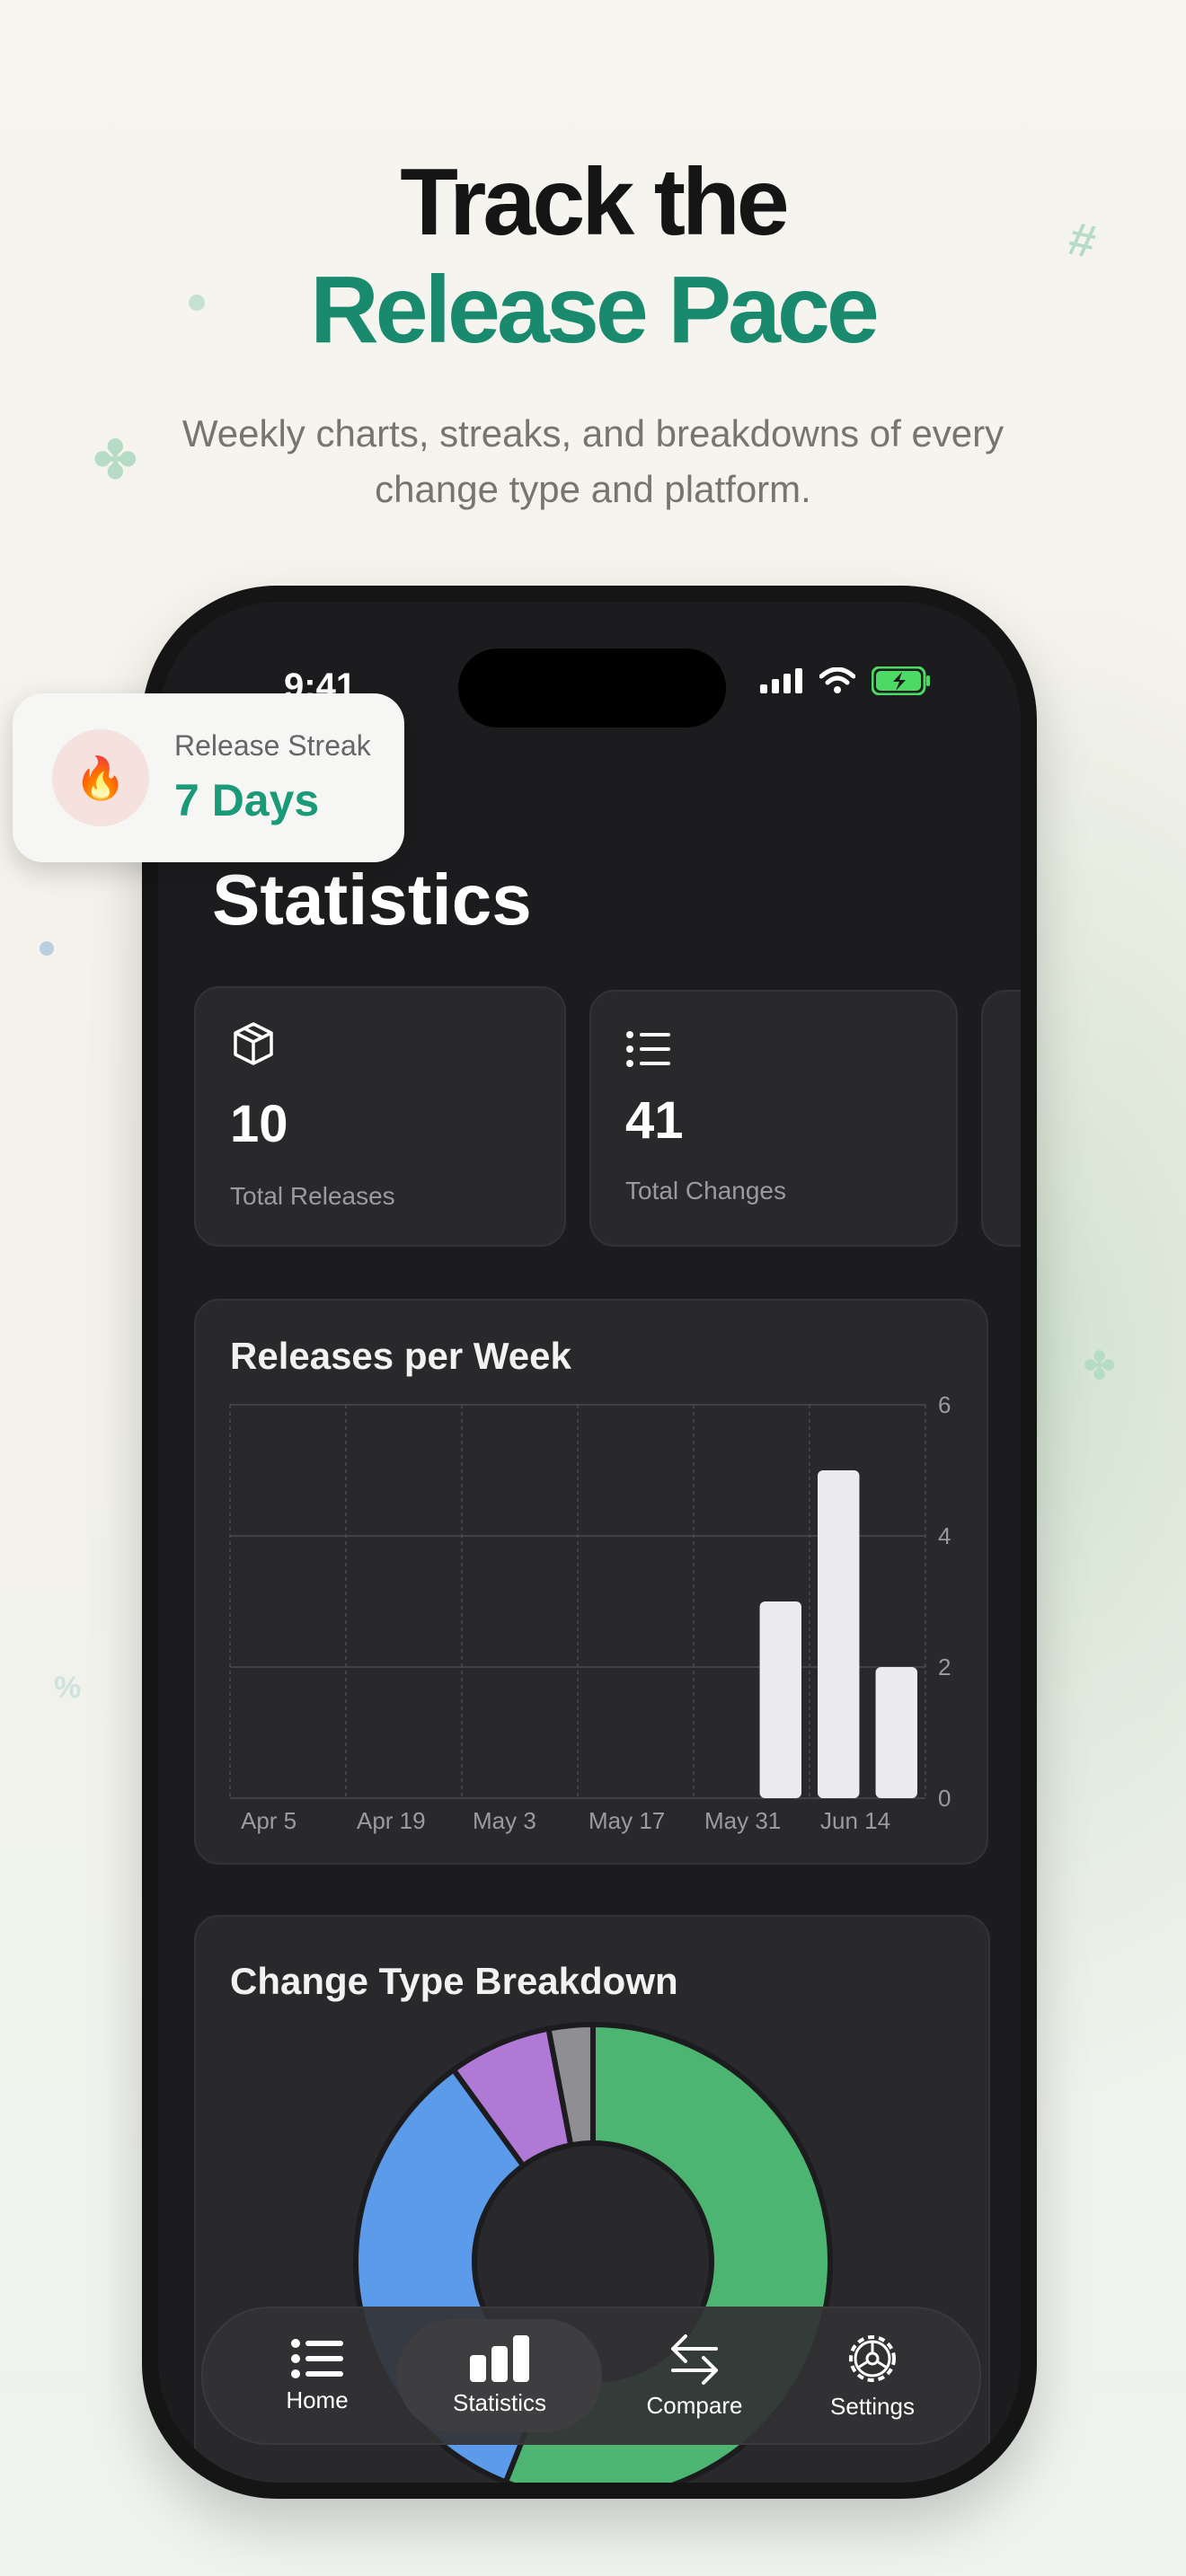  Describe the element at coordinates (773, 1118) in the screenshot. I see `stat-card-total-changes: 41 Total Changes` at that location.